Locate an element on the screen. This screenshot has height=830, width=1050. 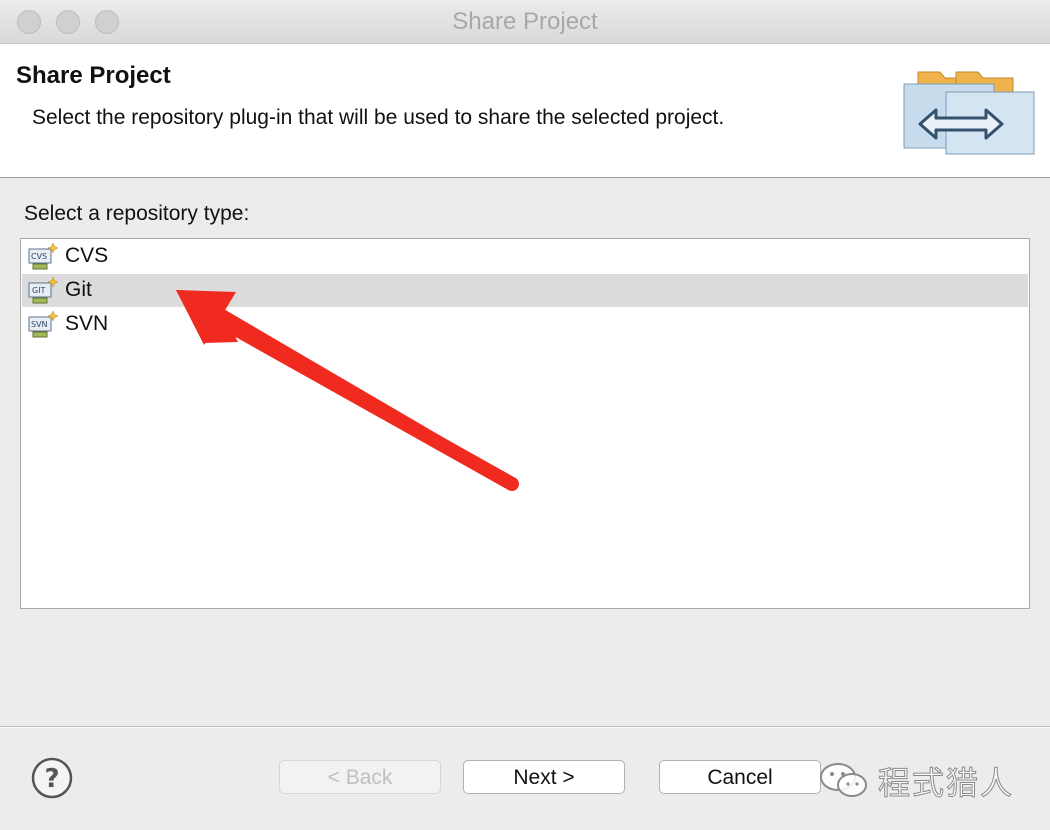
next-button: Next > is located at coordinates (544, 777).